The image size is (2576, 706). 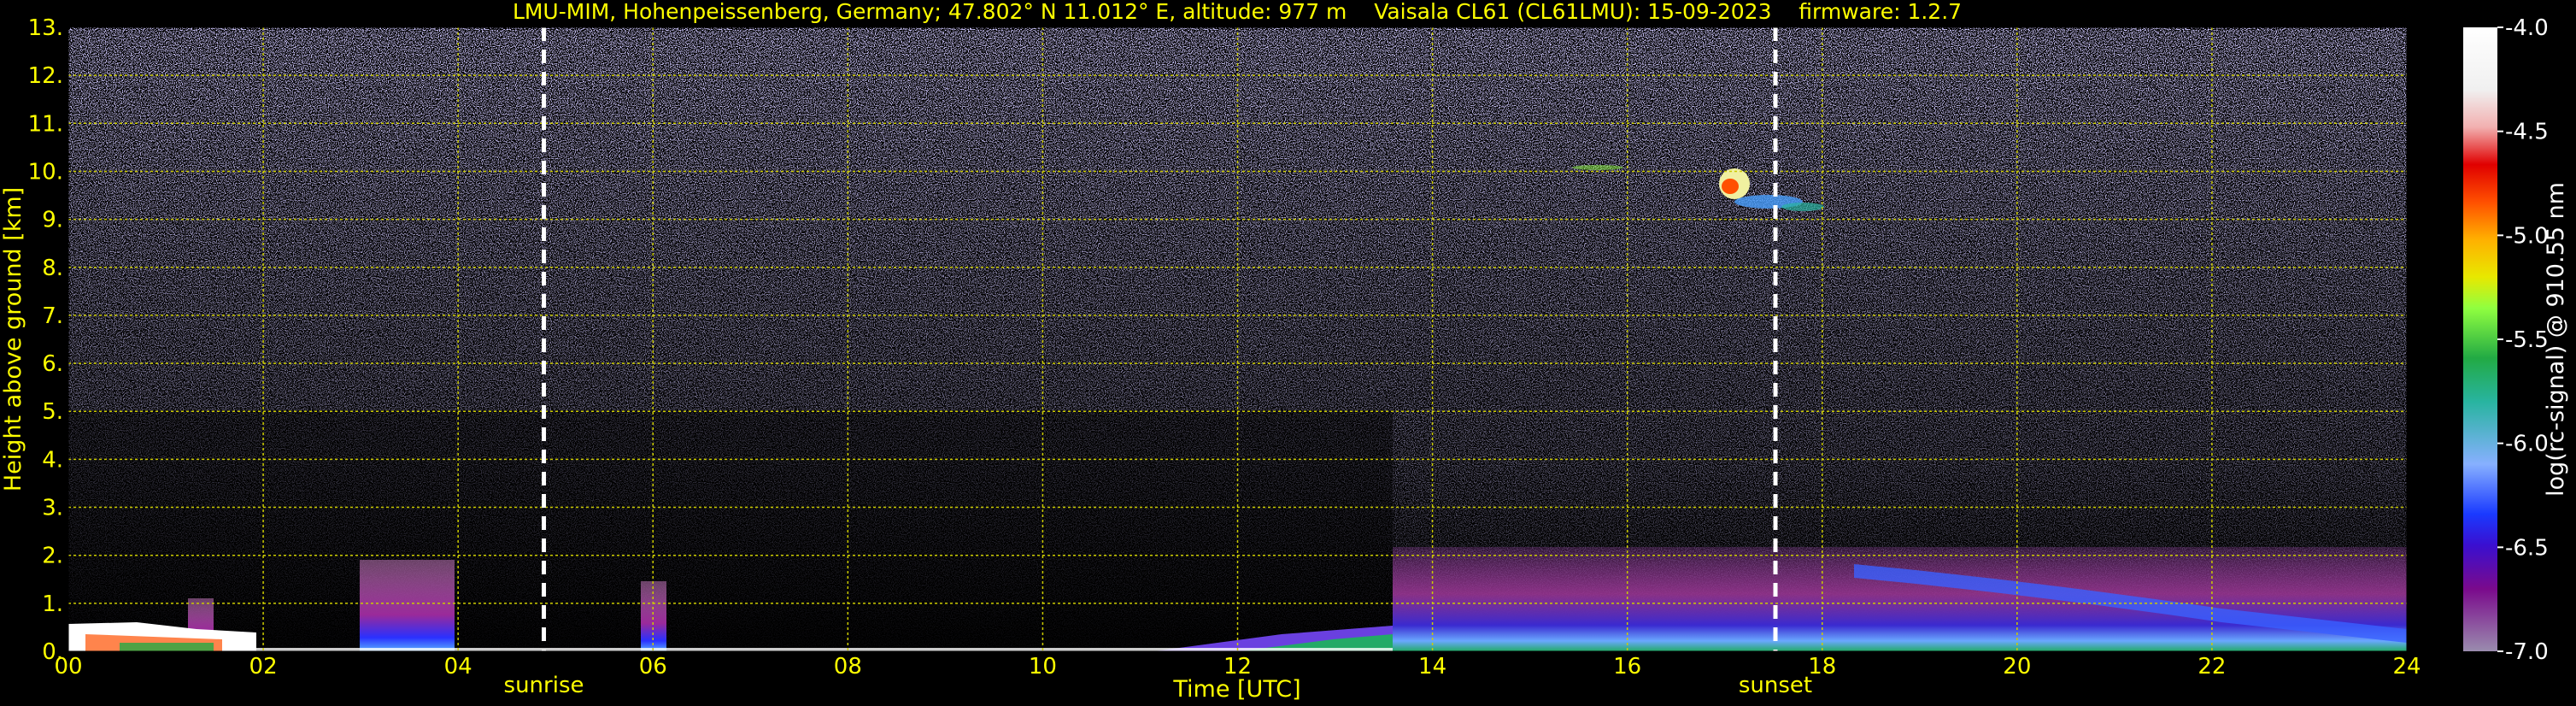 I want to click on colorbar-tick-label: -4.0, so click(x=2527, y=28).